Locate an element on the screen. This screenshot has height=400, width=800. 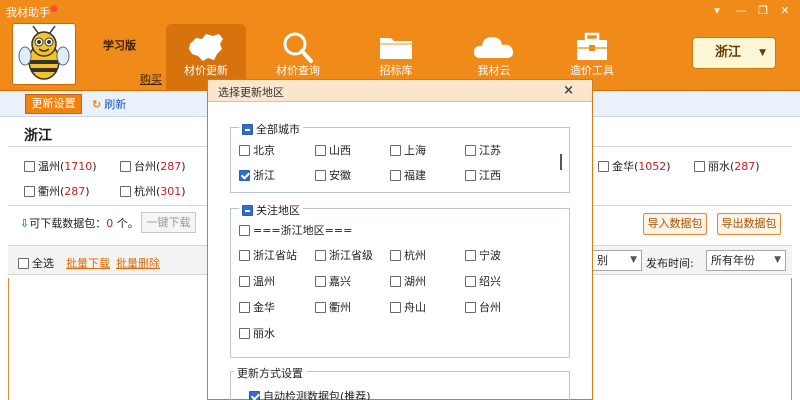
category-select: 别 ▼ is located at coordinates (617, 260).